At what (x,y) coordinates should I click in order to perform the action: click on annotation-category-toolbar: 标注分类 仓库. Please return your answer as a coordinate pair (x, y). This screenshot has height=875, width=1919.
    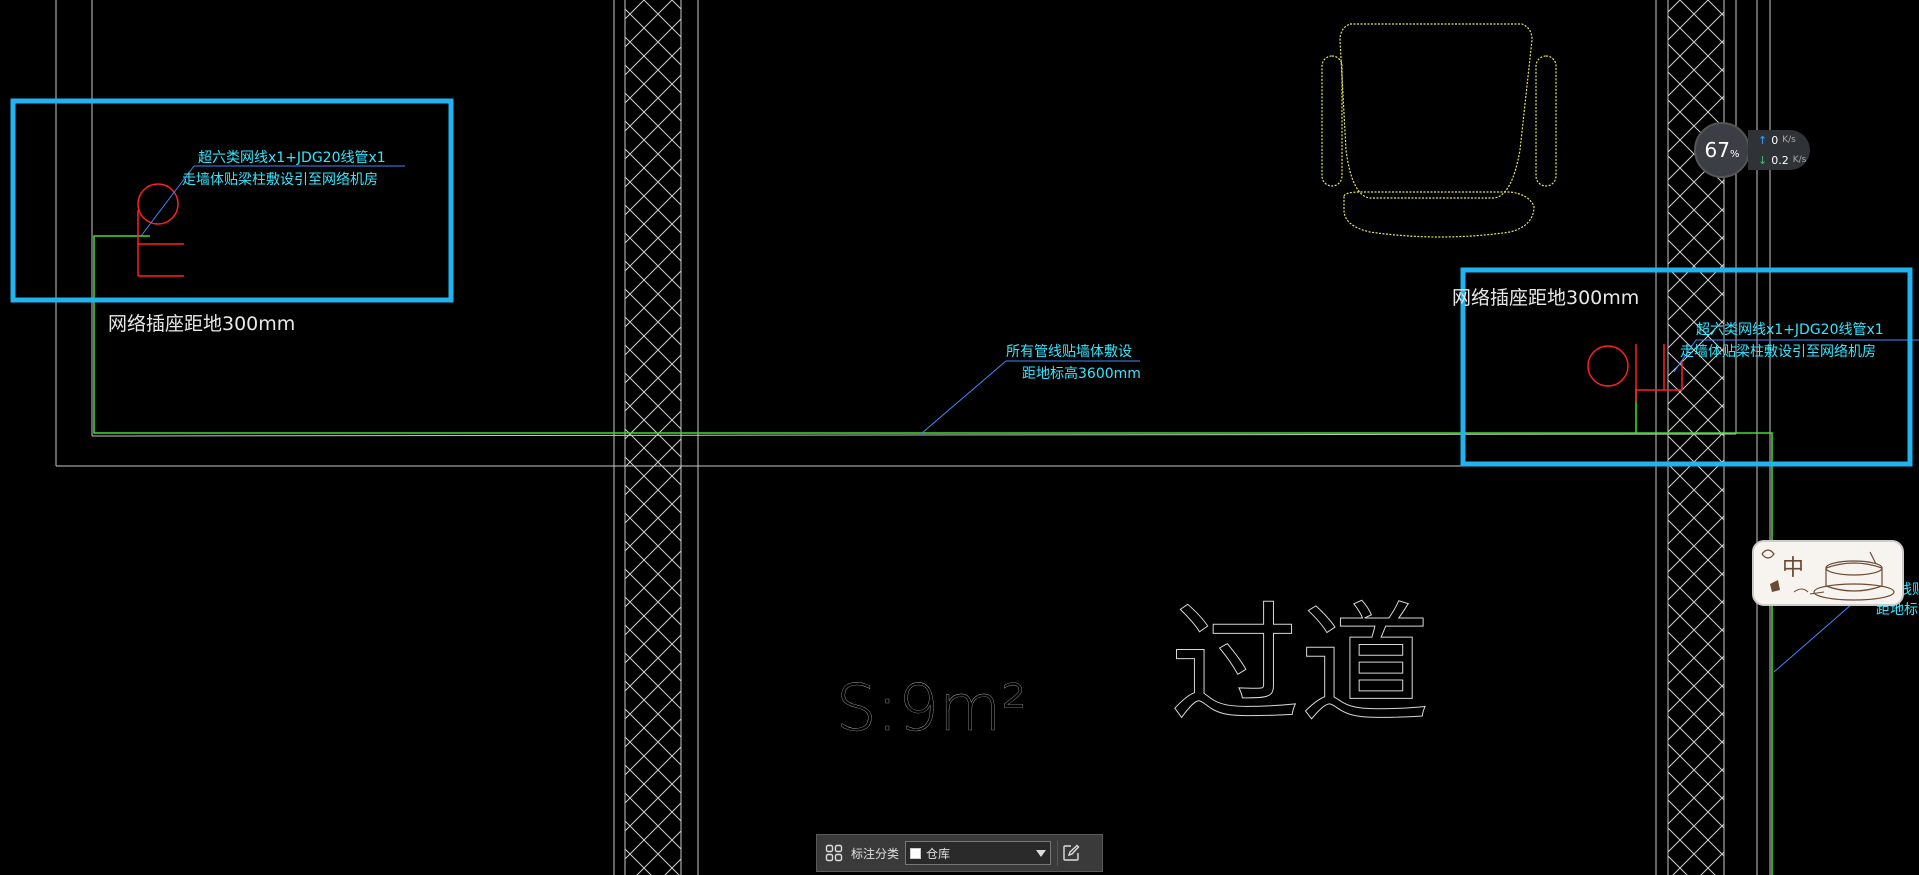
    Looking at the image, I should click on (959, 853).